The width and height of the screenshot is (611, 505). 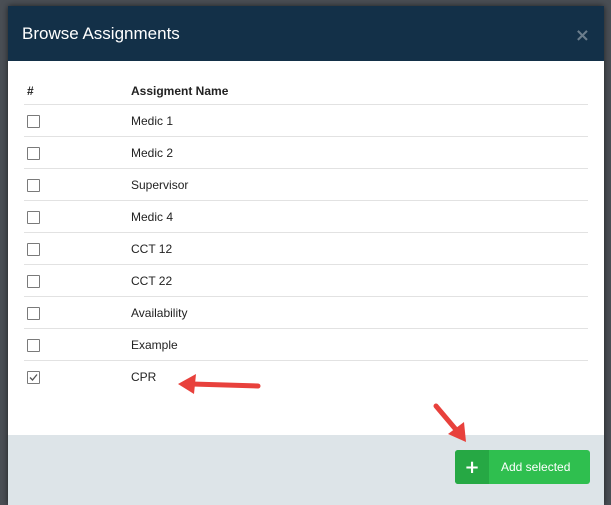 What do you see at coordinates (359, 91) in the screenshot?
I see `column-header-assignment-name: Assigment Name` at bounding box center [359, 91].